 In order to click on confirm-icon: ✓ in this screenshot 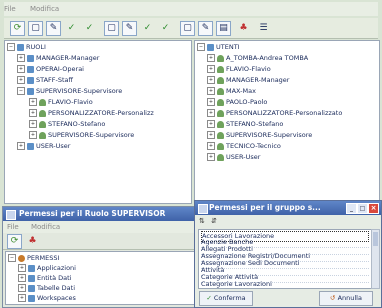, I will do `click(147, 28)`.